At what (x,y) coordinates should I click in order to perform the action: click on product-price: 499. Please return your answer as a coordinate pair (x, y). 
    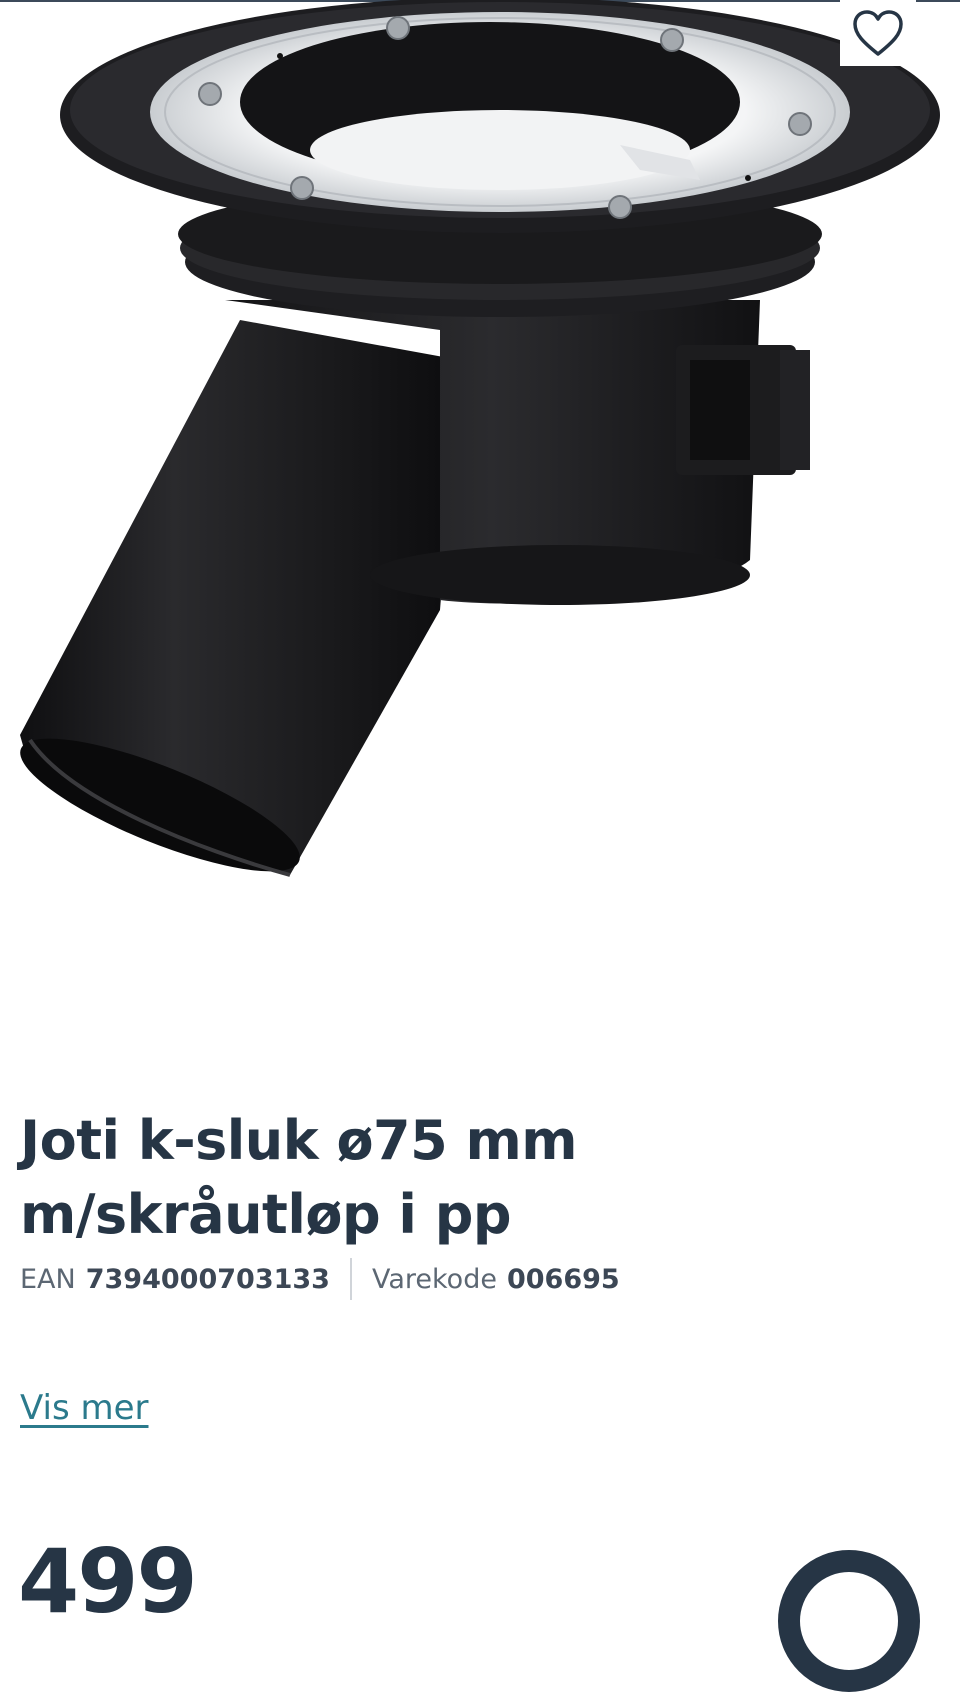
    Looking at the image, I should click on (108, 1581).